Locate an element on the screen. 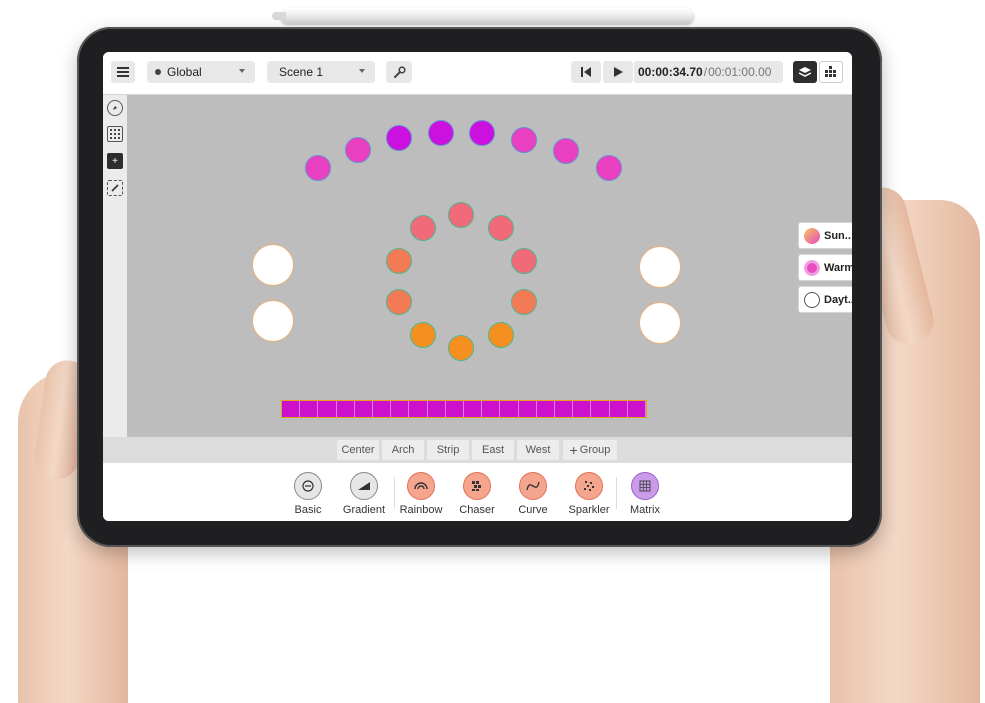 This screenshot has width=985, height=703. layers-icon is located at coordinates (805, 71).